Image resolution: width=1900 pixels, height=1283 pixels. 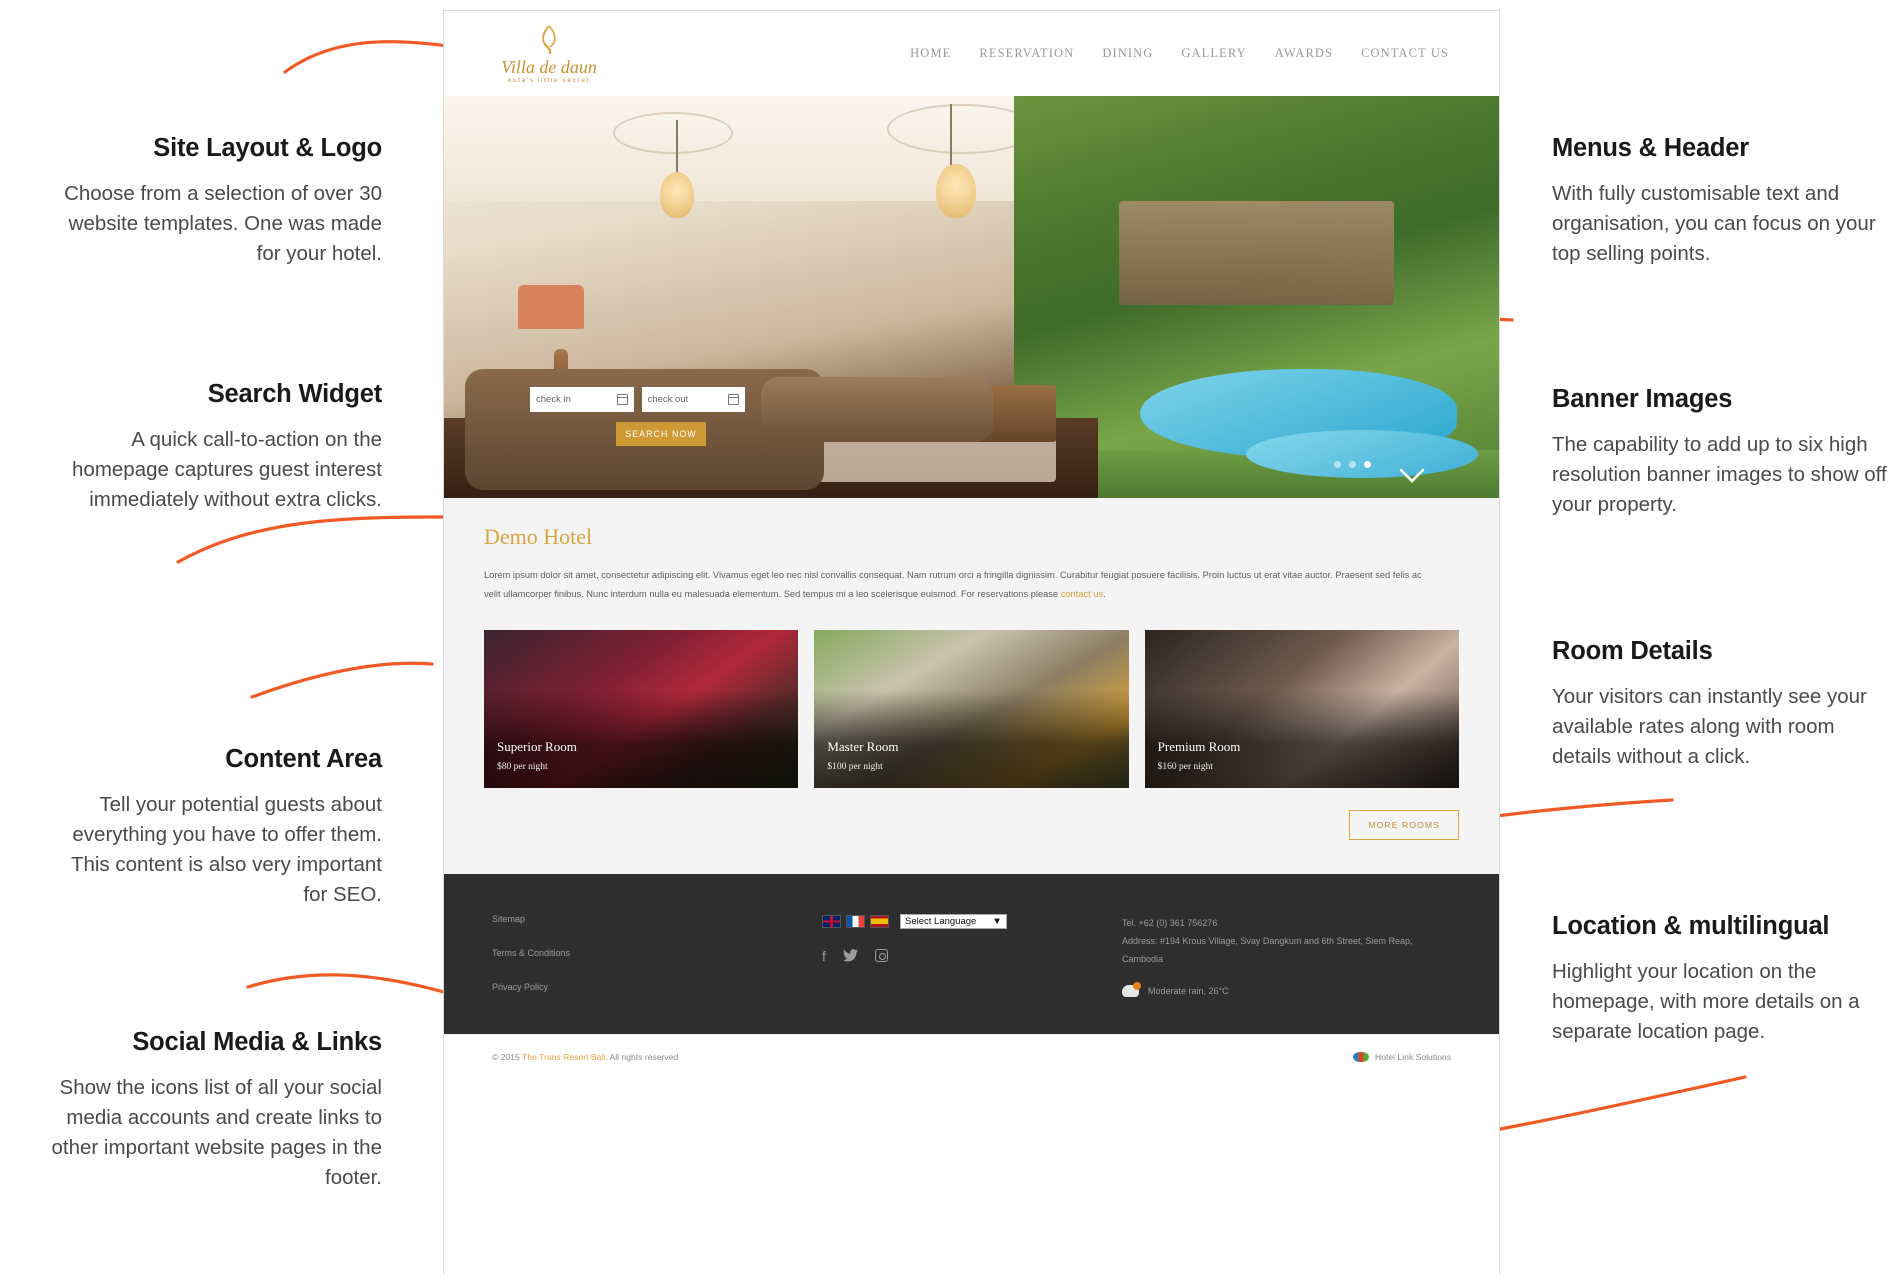 What do you see at coordinates (549, 66) in the screenshot?
I see `logo-name: Villa de daun` at bounding box center [549, 66].